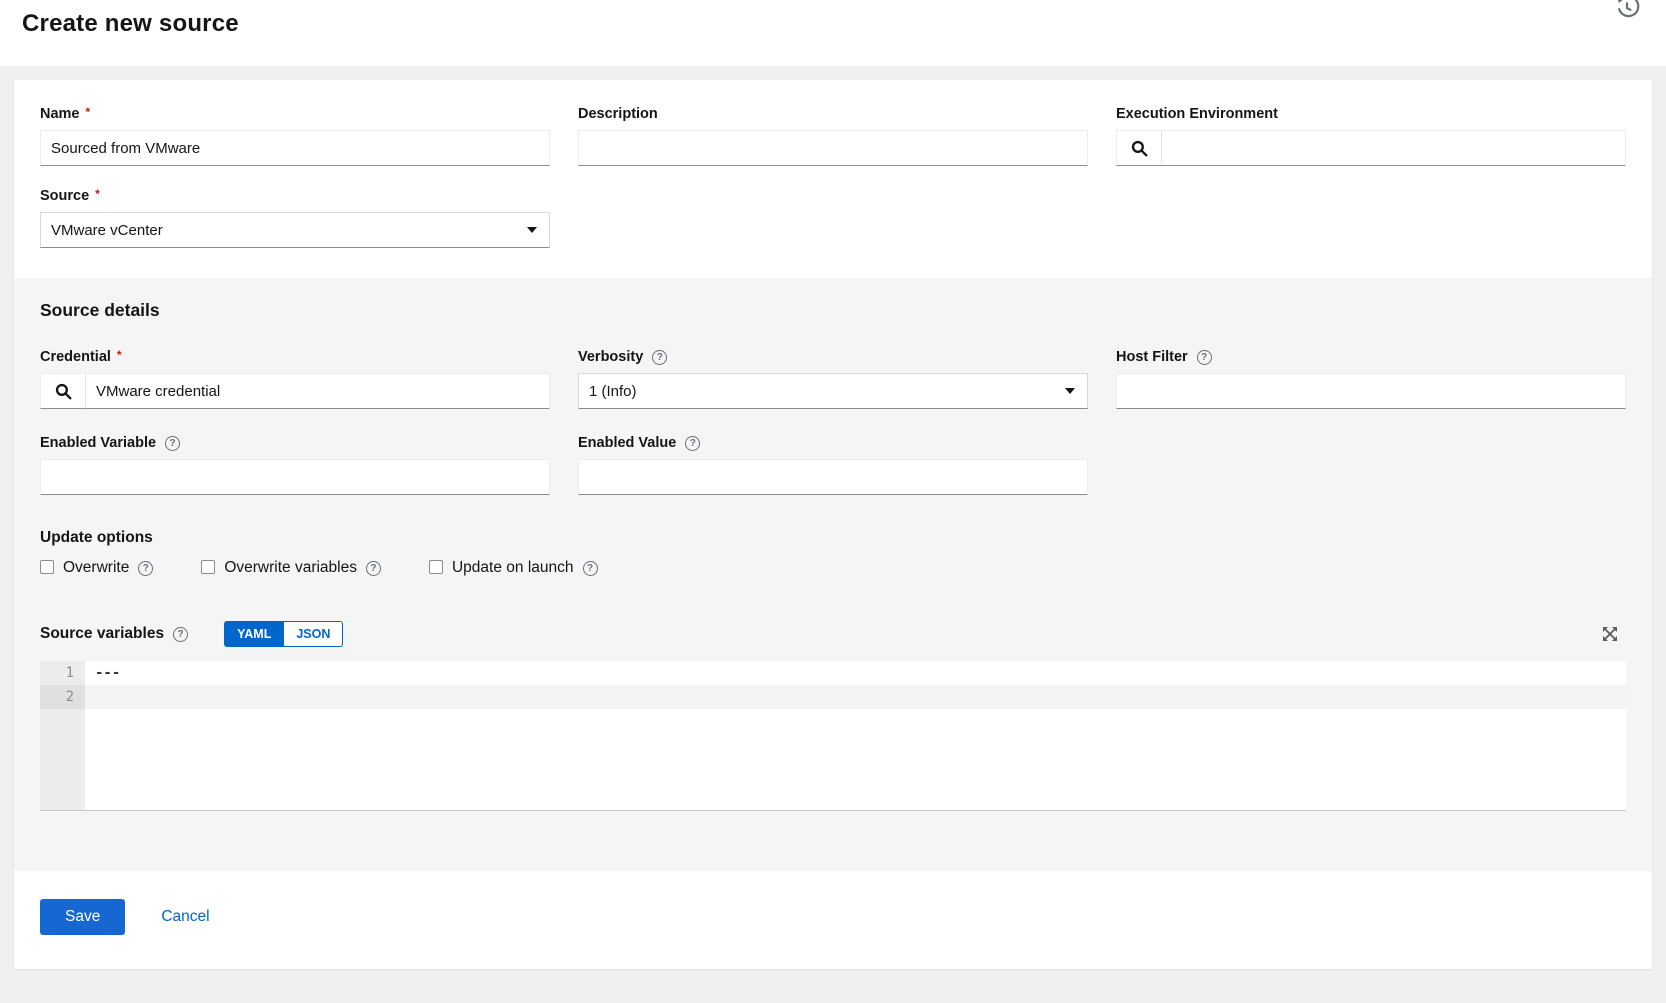 The image size is (1666, 1003). I want to click on source-variables-label: Source variables, so click(114, 634).